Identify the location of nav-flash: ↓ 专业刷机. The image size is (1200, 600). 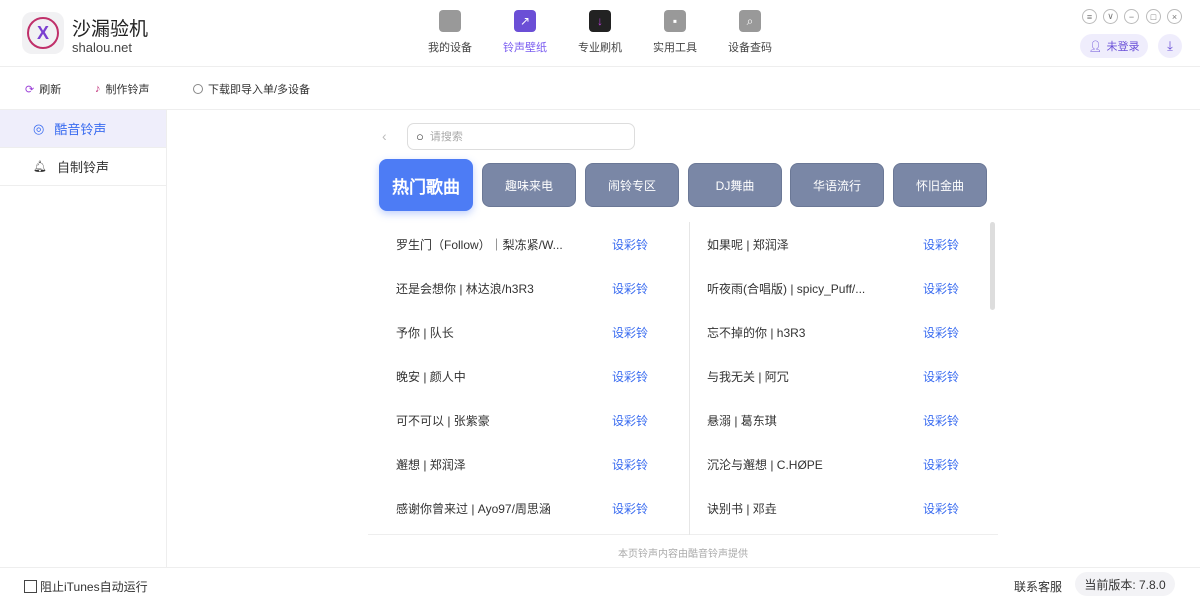
(600, 32).